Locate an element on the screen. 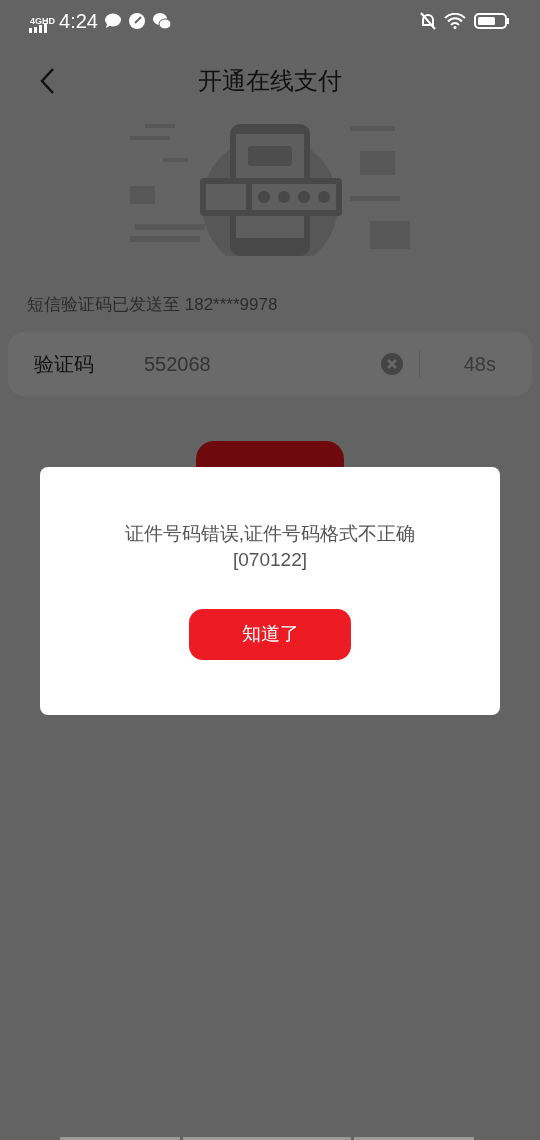 This screenshot has height=1140, width=540. field-value: 552068 is located at coordinates (178, 364).